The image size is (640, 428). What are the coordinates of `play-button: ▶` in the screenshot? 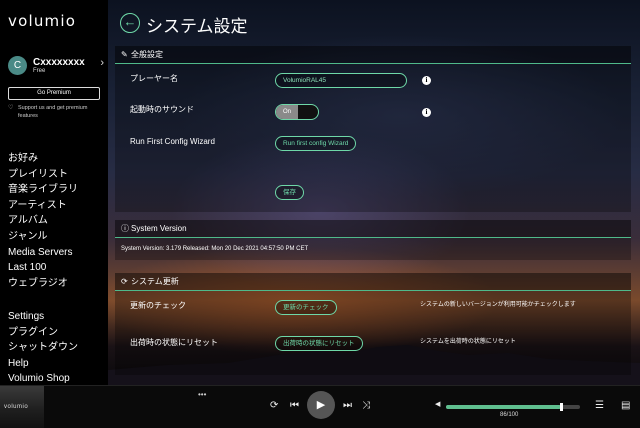 It's located at (321, 405).